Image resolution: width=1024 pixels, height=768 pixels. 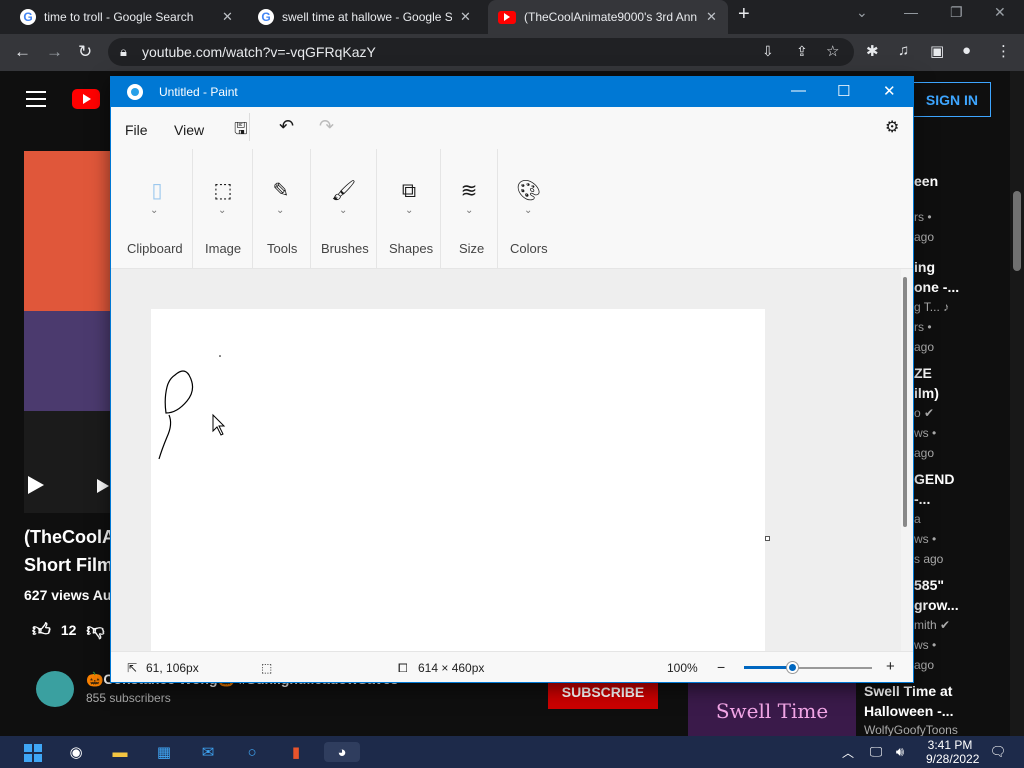 I want to click on like-bar: 👍︎ 12 👎︎, so click(x=68, y=630).